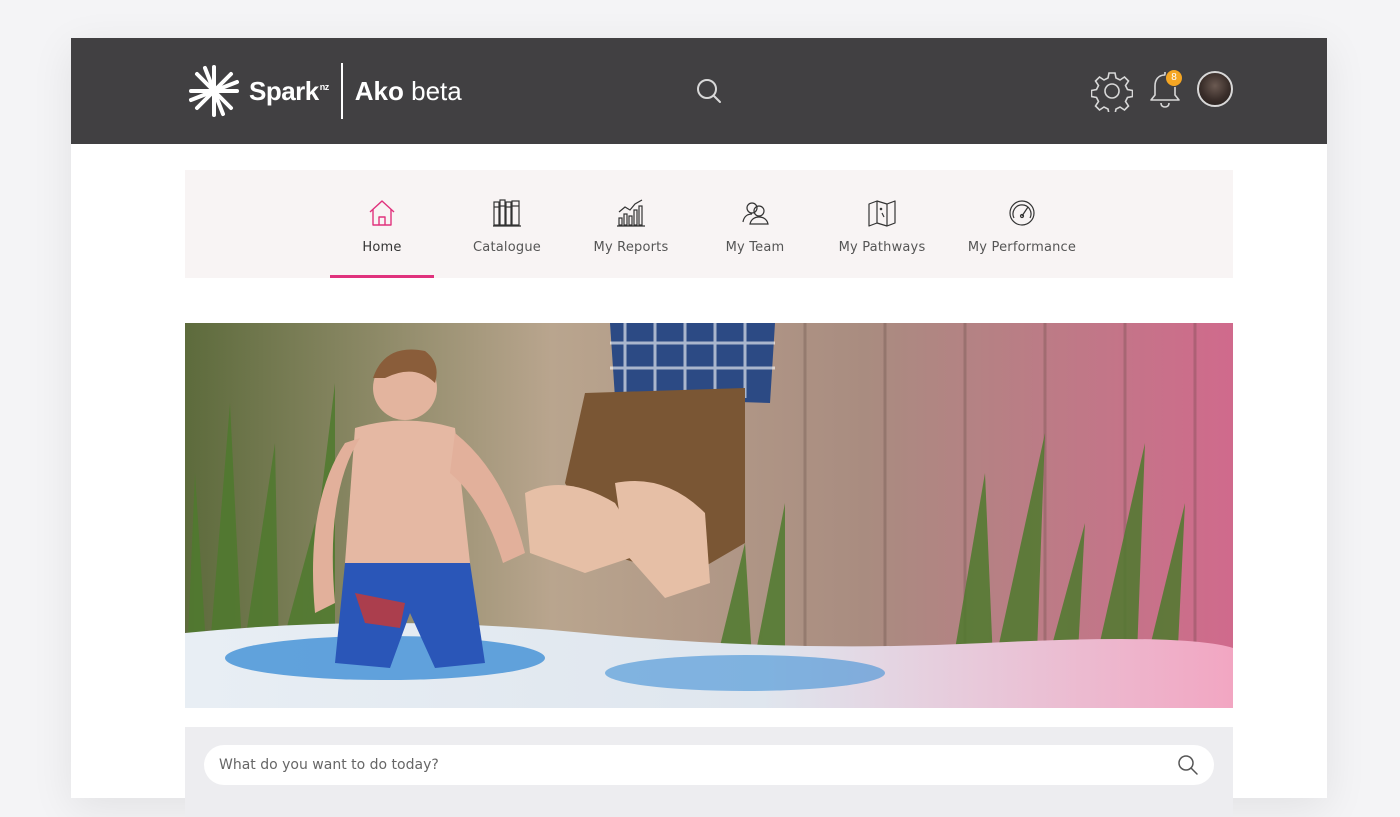 This screenshot has height=817, width=1400. Describe the element at coordinates (341, 91) in the screenshot. I see `logo-divider` at that location.